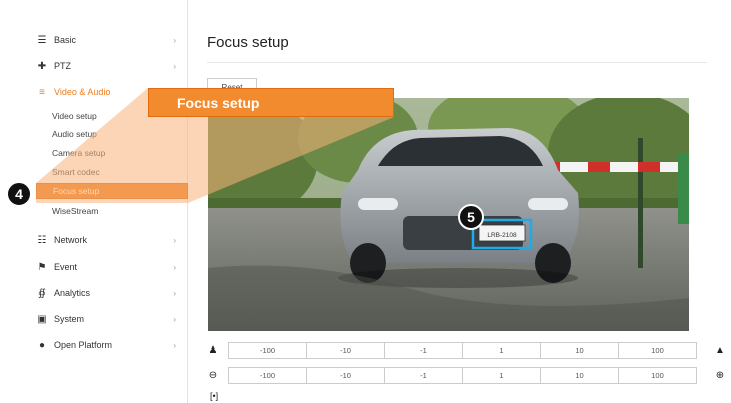 The height and width of the screenshot is (403, 731). What do you see at coordinates (42, 240) in the screenshot?
I see `network-icon: ☷` at bounding box center [42, 240].